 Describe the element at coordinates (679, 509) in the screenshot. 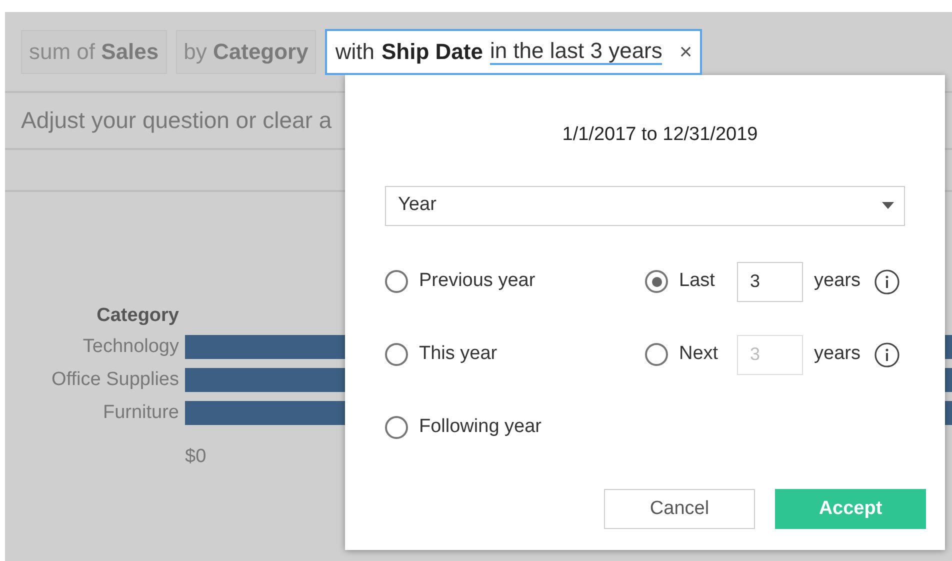

I see `cancel-button: Cancel` at that location.